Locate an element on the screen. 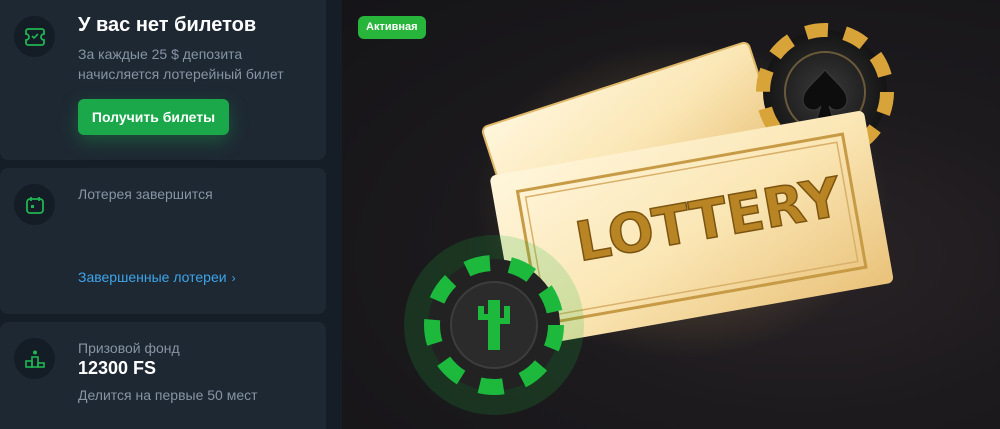 This screenshot has height=429, width=1000. green-chip is located at coordinates (494, 325).